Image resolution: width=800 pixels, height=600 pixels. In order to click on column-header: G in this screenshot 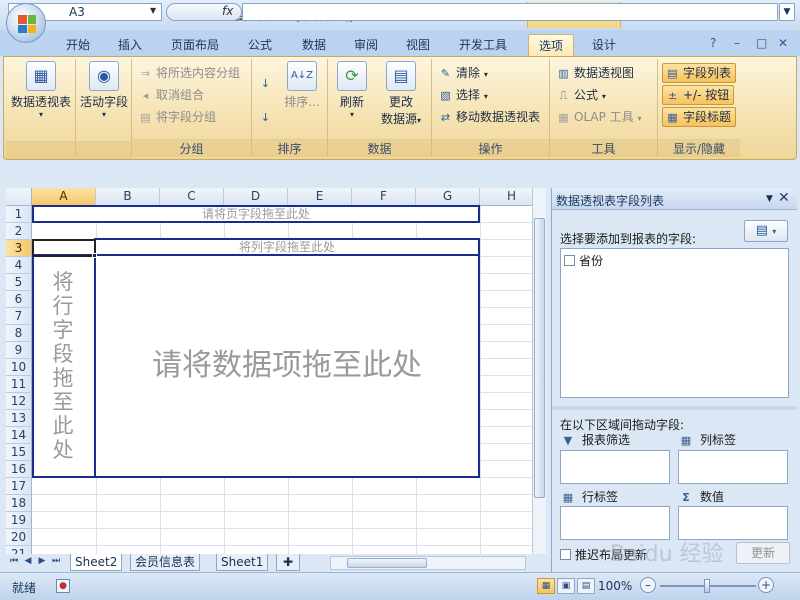, I will do `click(448, 197)`.